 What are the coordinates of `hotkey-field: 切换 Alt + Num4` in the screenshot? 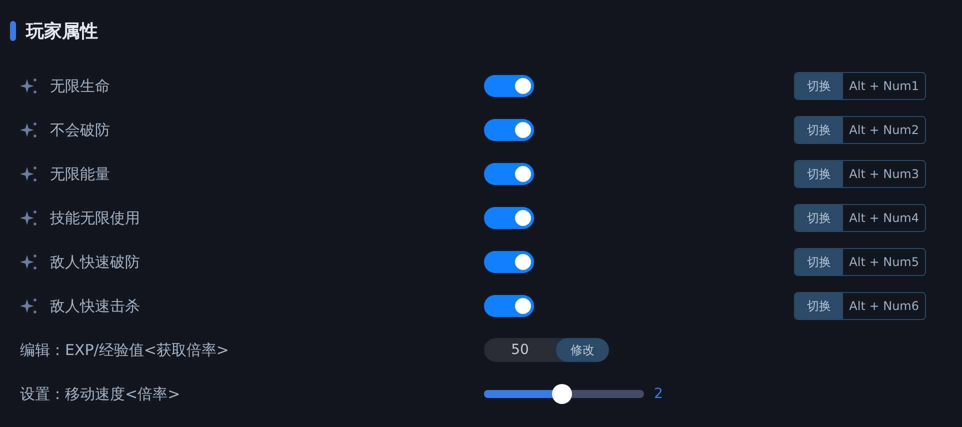 It's located at (860, 218).